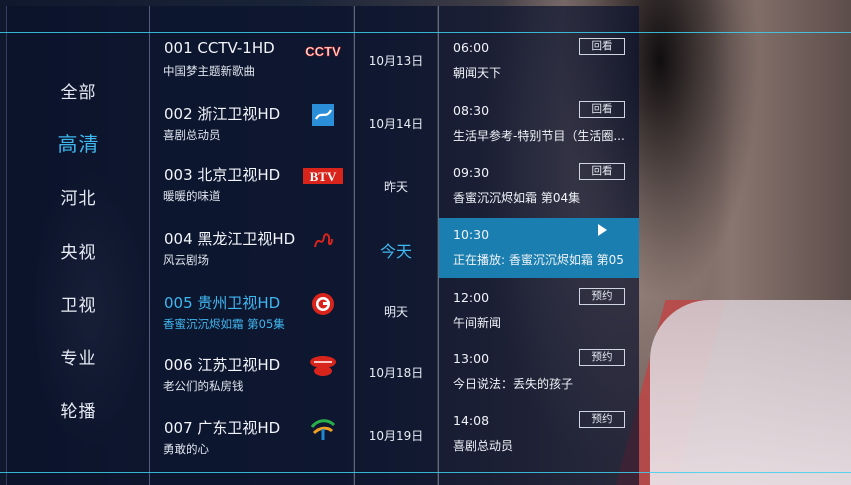 The width and height of the screenshot is (851, 485). Describe the element at coordinates (192, 135) in the screenshot. I see `channel-current-program: 喜剧总动员` at that location.